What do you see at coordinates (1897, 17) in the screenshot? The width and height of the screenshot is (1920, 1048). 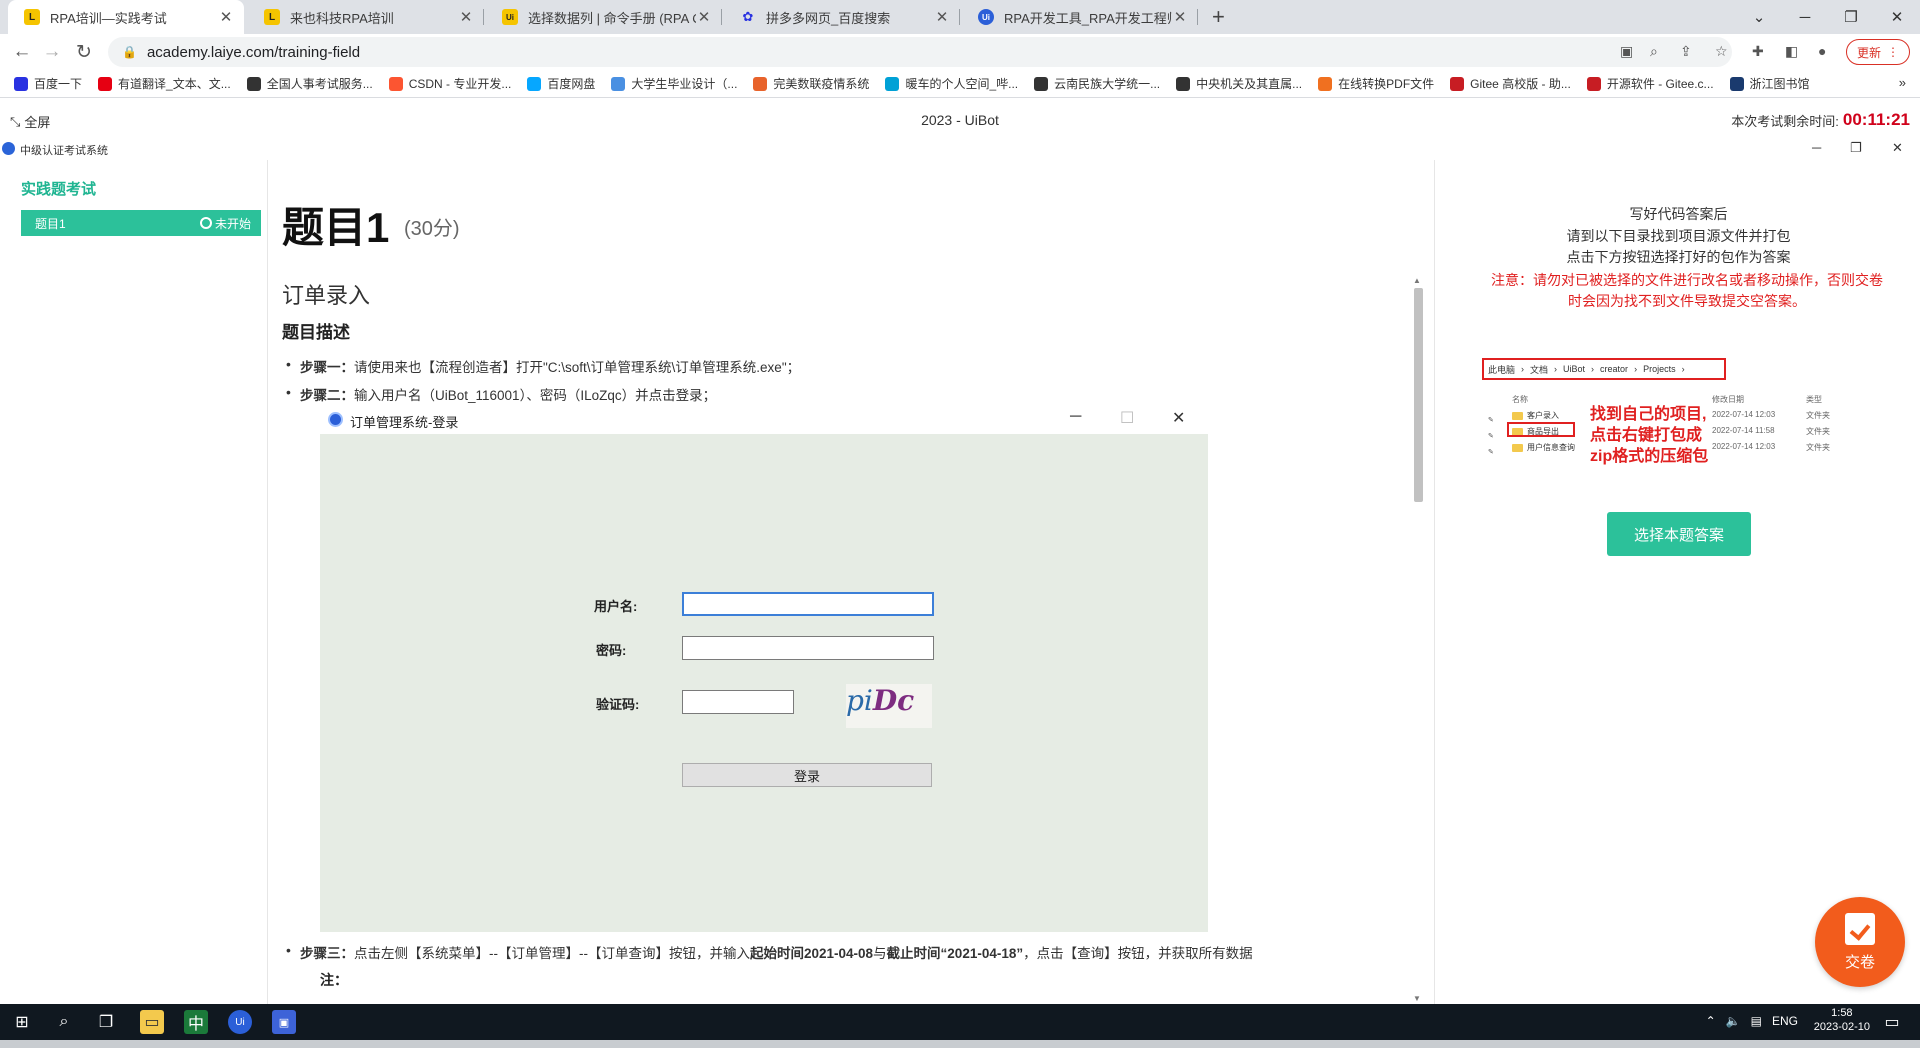 I see `close-window-icon: ✕` at bounding box center [1897, 17].